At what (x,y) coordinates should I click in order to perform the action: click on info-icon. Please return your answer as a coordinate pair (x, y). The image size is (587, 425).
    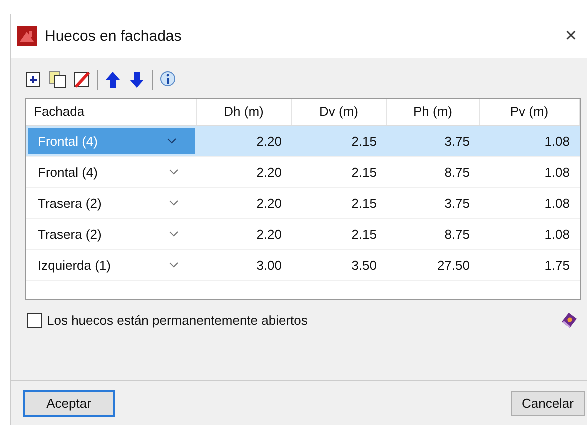
    Looking at the image, I should click on (168, 80).